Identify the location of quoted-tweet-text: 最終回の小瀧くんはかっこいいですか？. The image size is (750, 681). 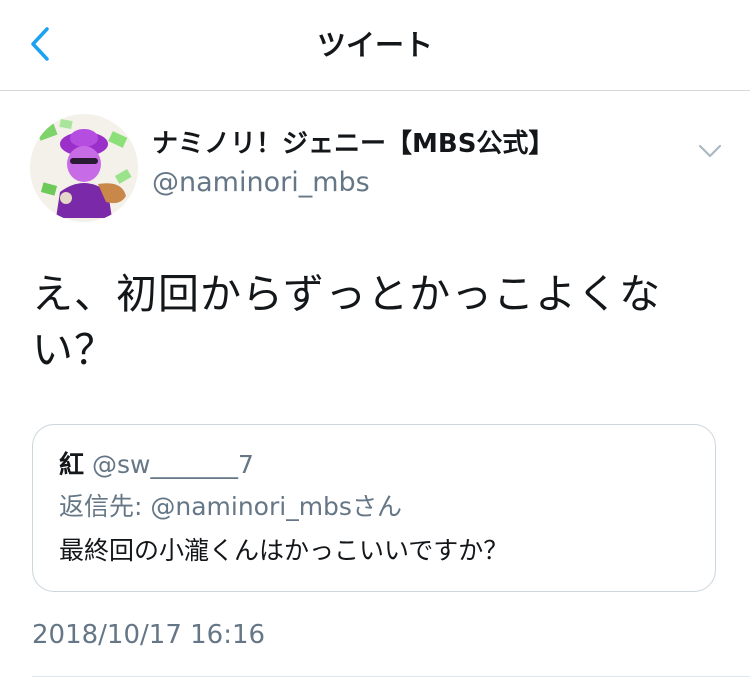
(284, 550).